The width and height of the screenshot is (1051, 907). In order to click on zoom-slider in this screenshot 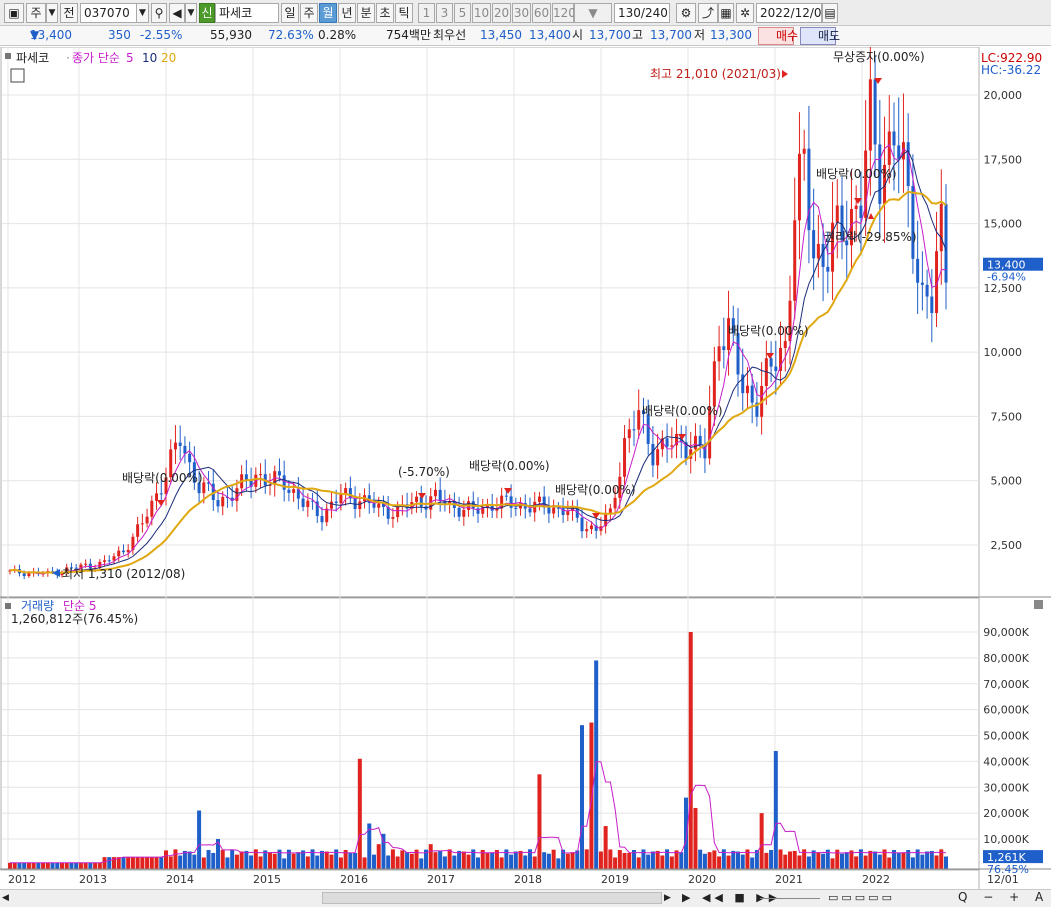, I will do `click(790, 898)`.